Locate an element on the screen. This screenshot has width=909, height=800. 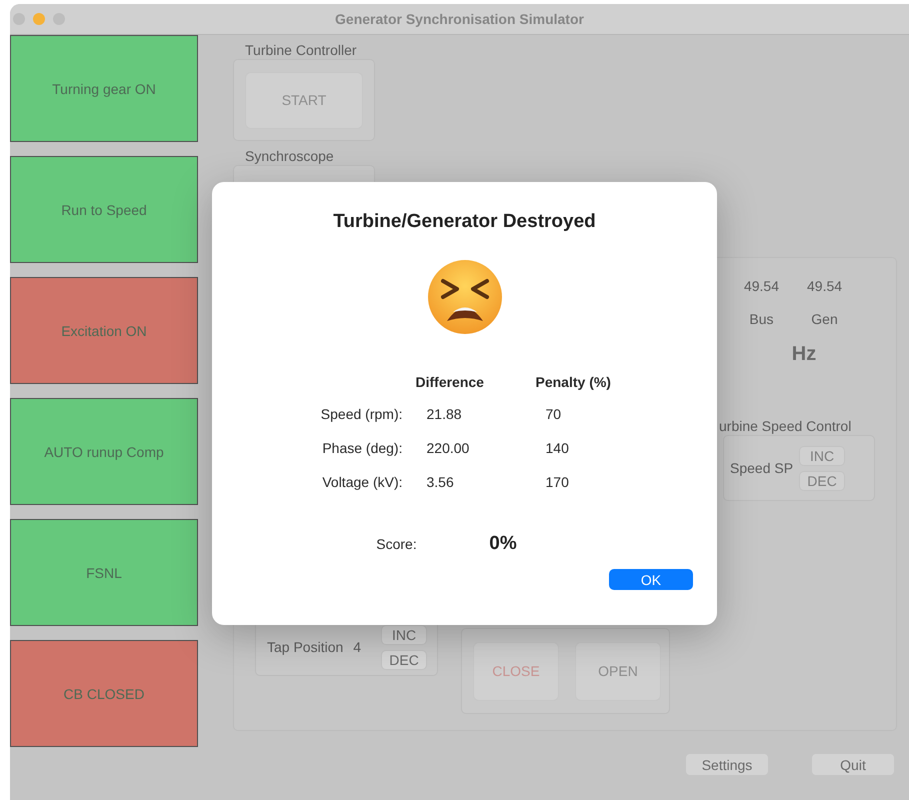
breaker-button: OPEN is located at coordinates (618, 671).